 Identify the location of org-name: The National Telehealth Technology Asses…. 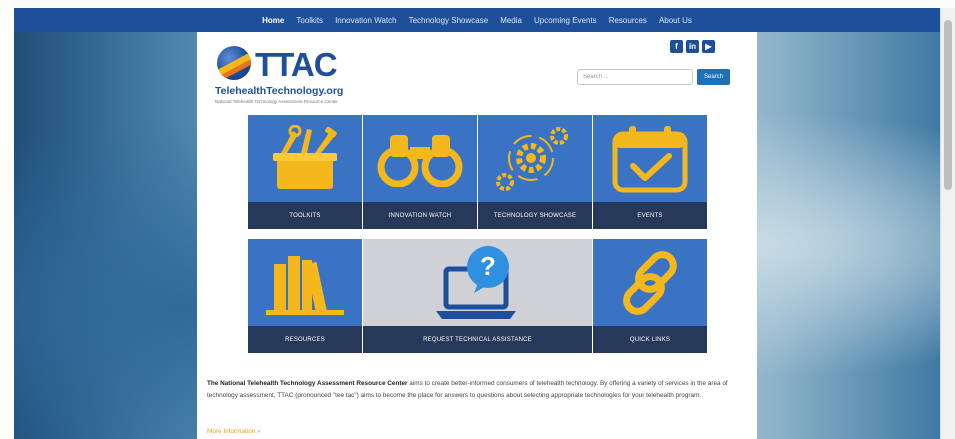
(307, 383).